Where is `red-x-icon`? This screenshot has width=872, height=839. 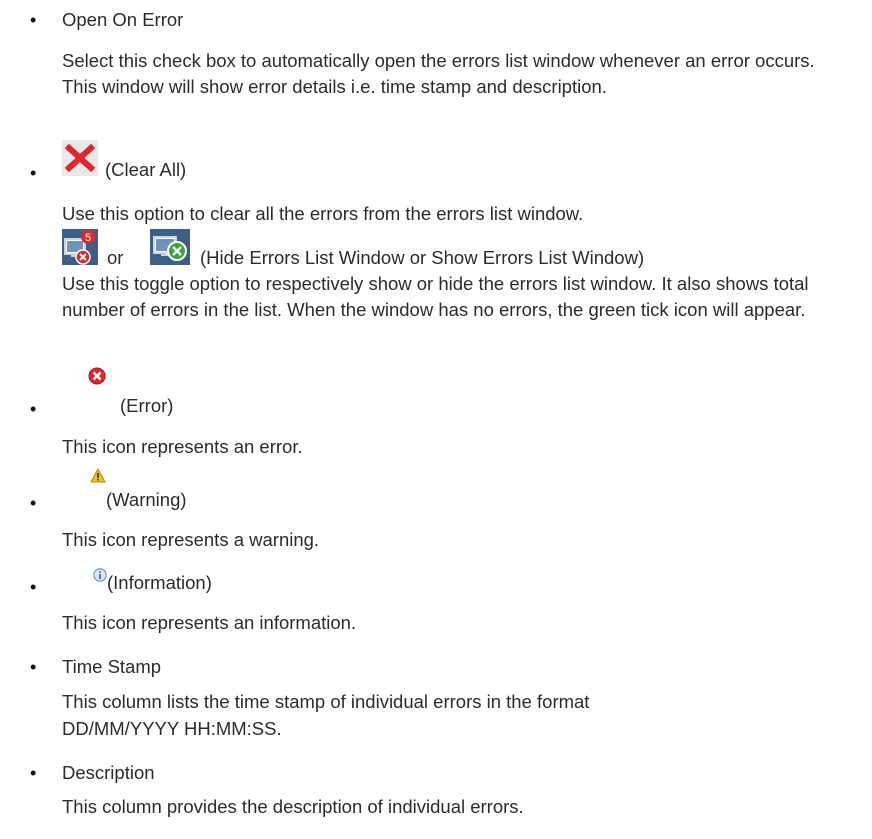
red-x-icon is located at coordinates (80, 158).